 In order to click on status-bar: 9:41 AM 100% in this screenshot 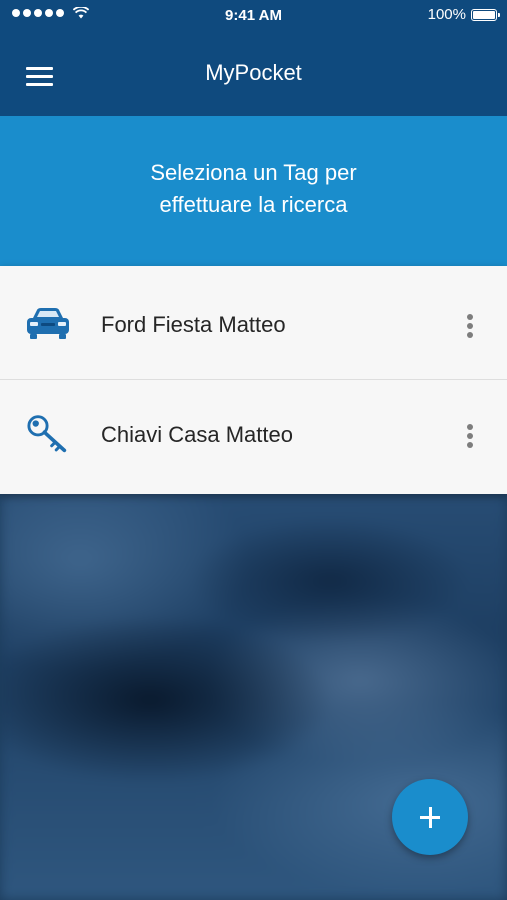, I will do `click(253, 15)`.